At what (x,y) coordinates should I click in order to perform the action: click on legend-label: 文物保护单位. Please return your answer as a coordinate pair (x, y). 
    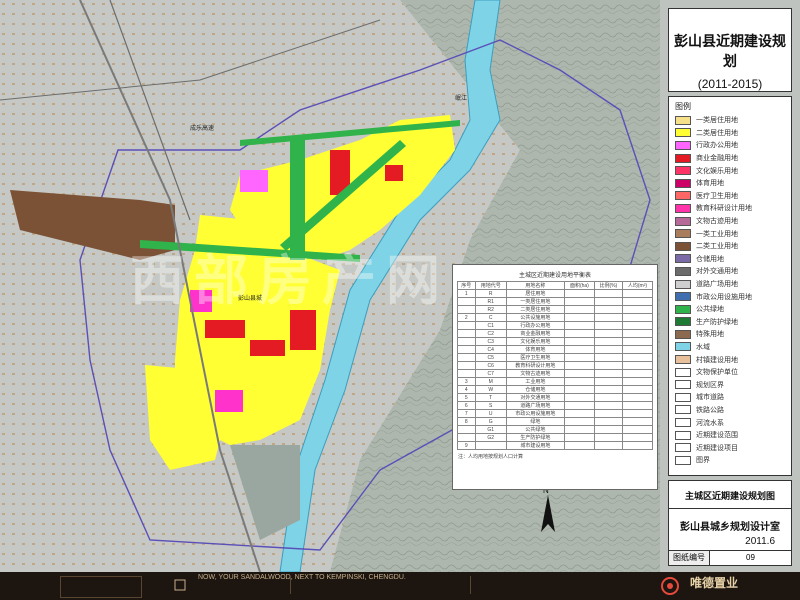
    Looking at the image, I should click on (717, 373).